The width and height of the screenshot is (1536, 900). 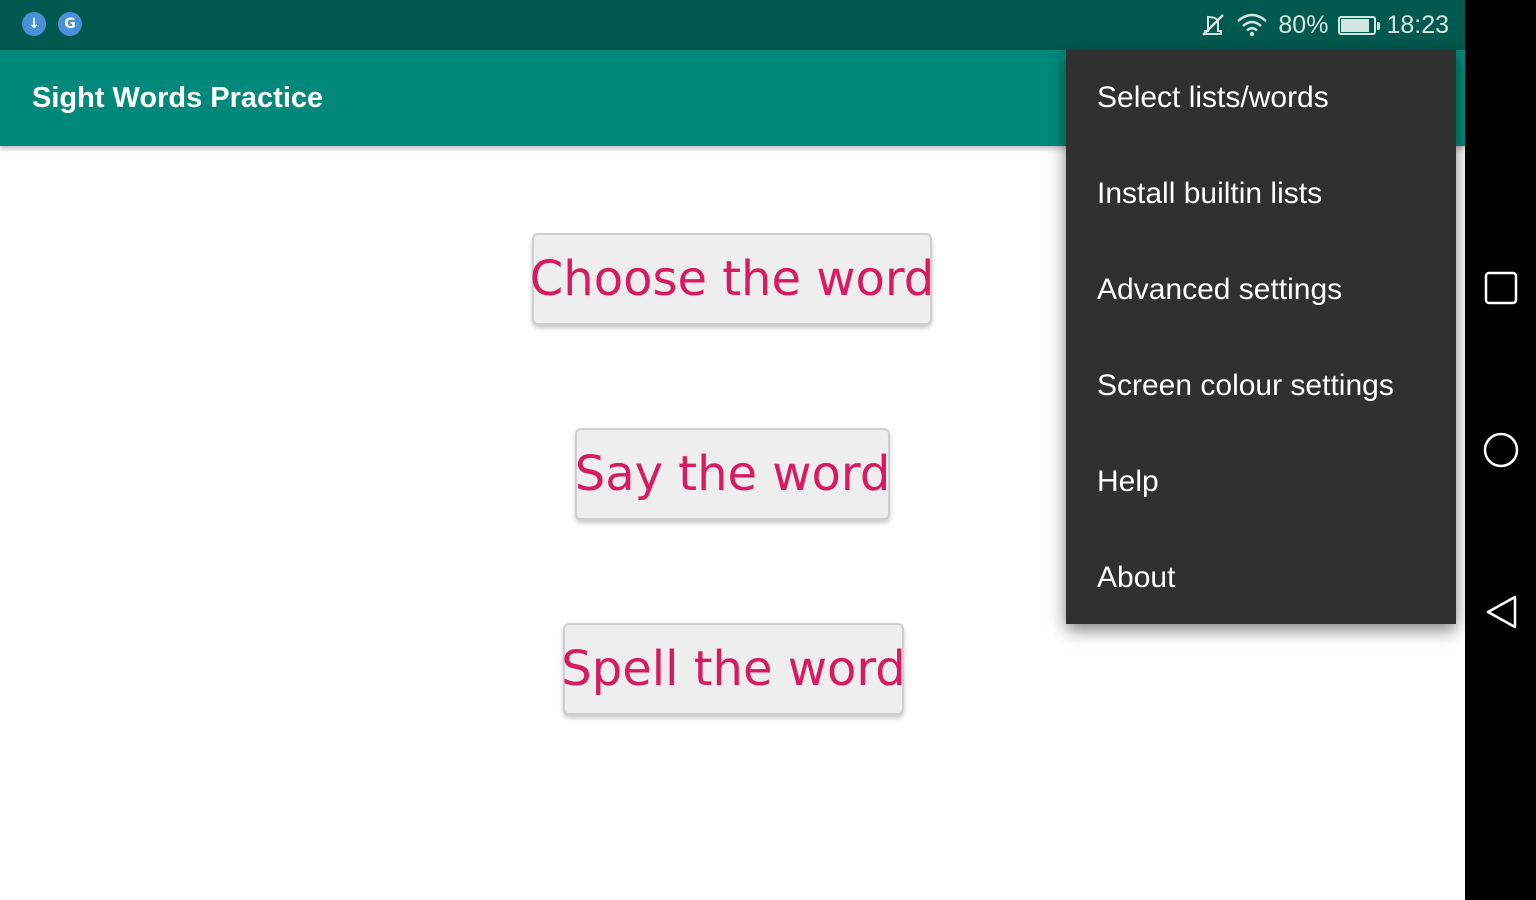 I want to click on menu-item-about: About, so click(x=1261, y=578).